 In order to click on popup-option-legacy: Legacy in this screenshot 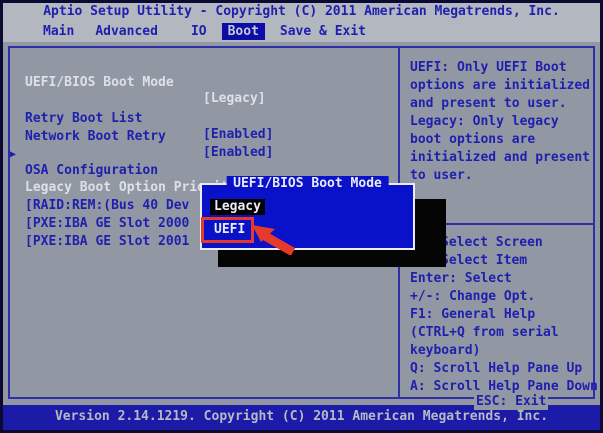, I will do `click(237, 207)`.